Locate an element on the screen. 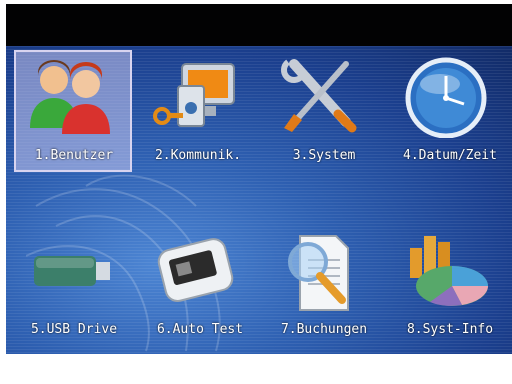  device-test-icon is located at coordinates (195, 270).